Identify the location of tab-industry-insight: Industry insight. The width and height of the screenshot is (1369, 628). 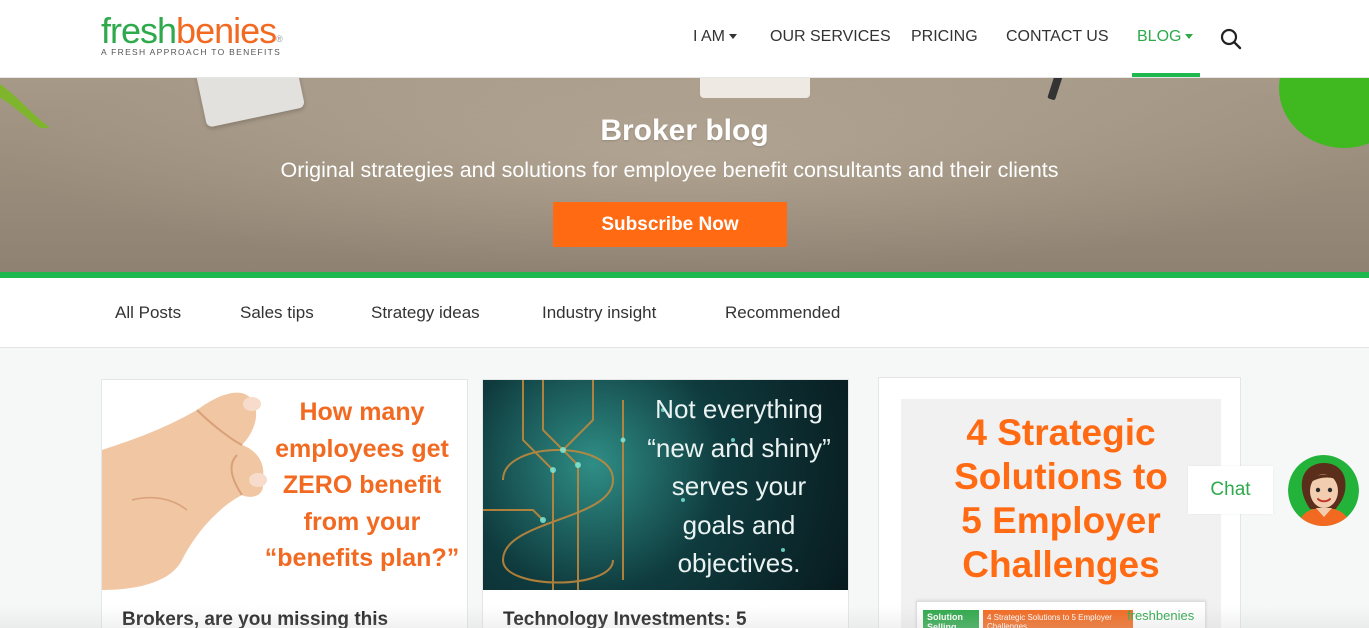
(599, 313).